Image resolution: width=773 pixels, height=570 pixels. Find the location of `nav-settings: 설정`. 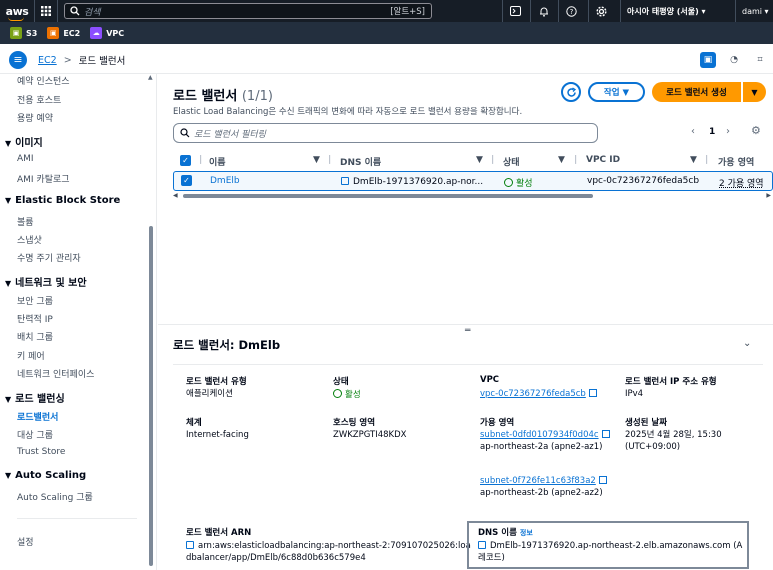

nav-settings: 설정 is located at coordinates (25, 541).